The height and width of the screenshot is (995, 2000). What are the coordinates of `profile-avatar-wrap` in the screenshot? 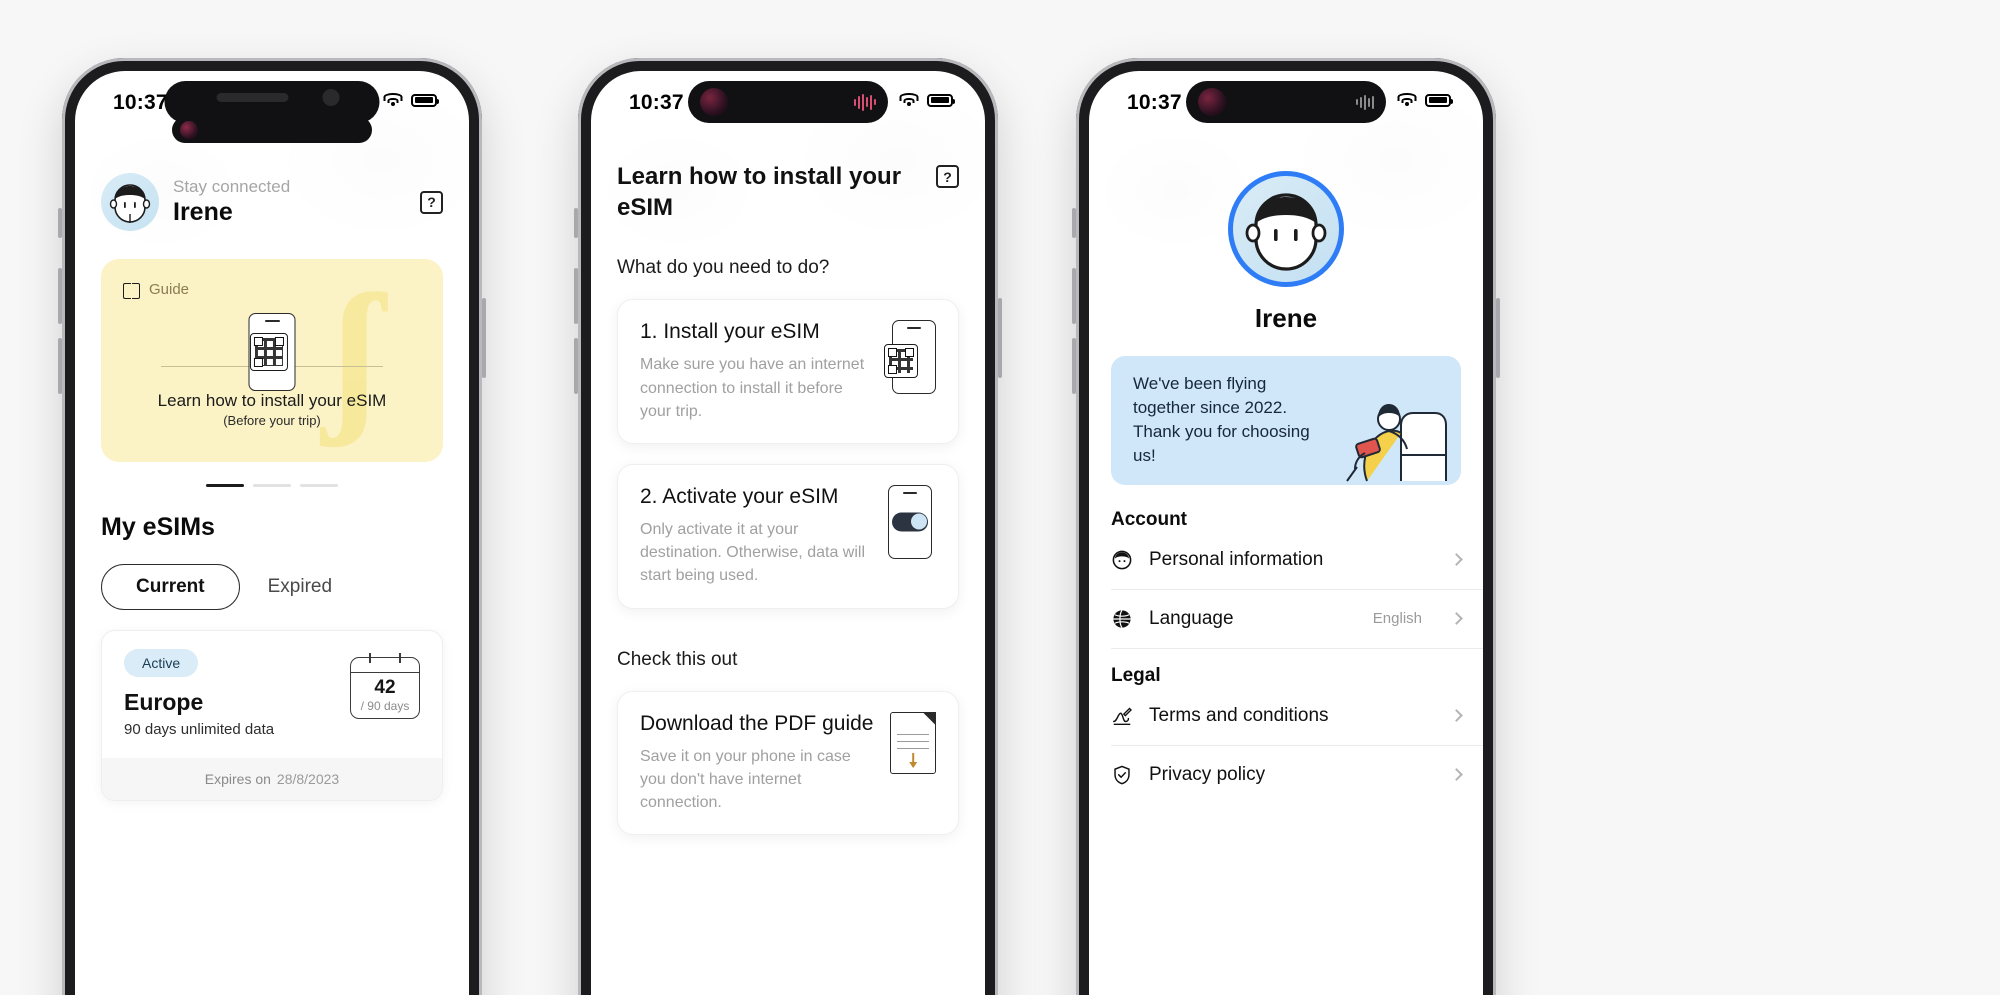 It's located at (1286, 229).